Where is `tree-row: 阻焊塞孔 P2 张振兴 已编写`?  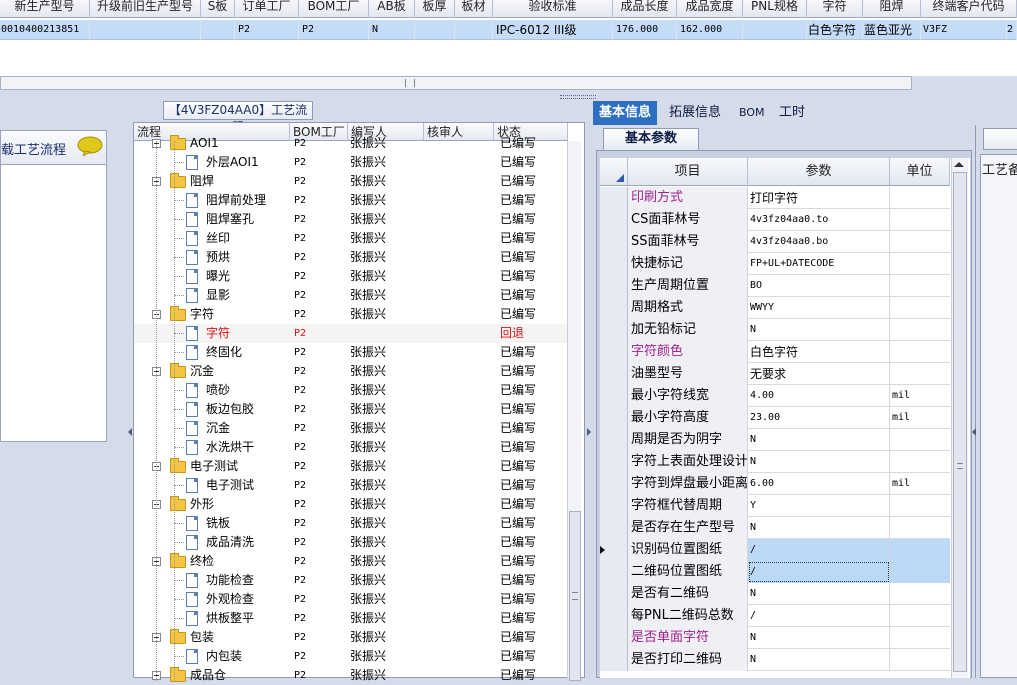
tree-row: 阻焊塞孔 P2 张振兴 已编写 is located at coordinates (351, 219).